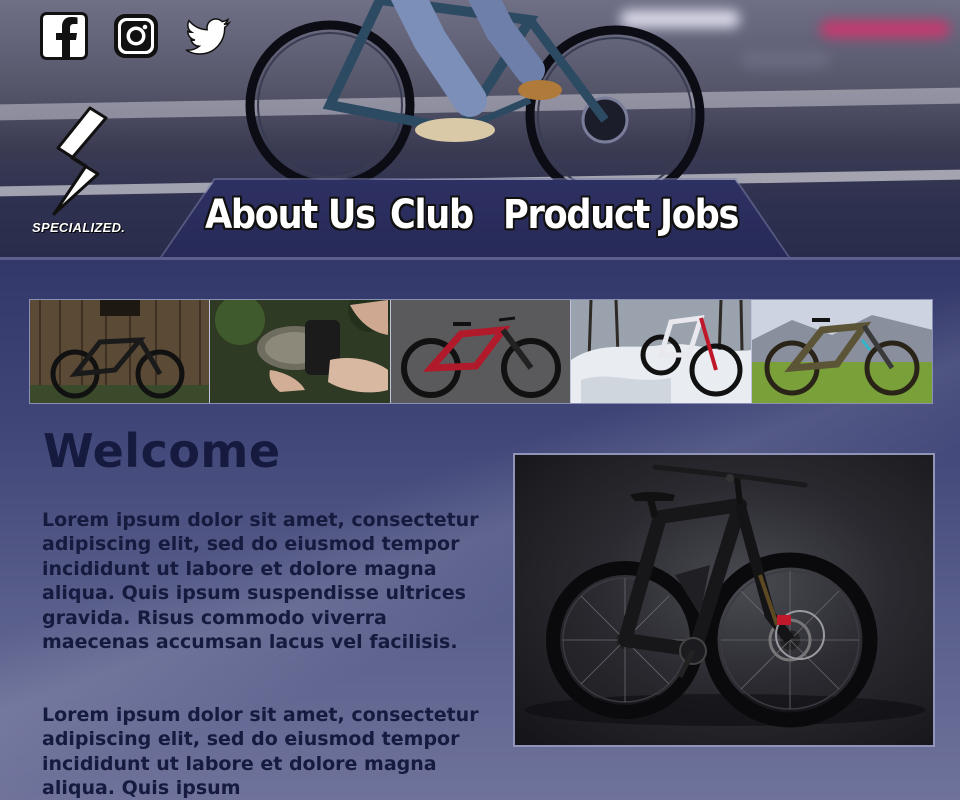  I want to click on motor-hands-photo, so click(300, 351).